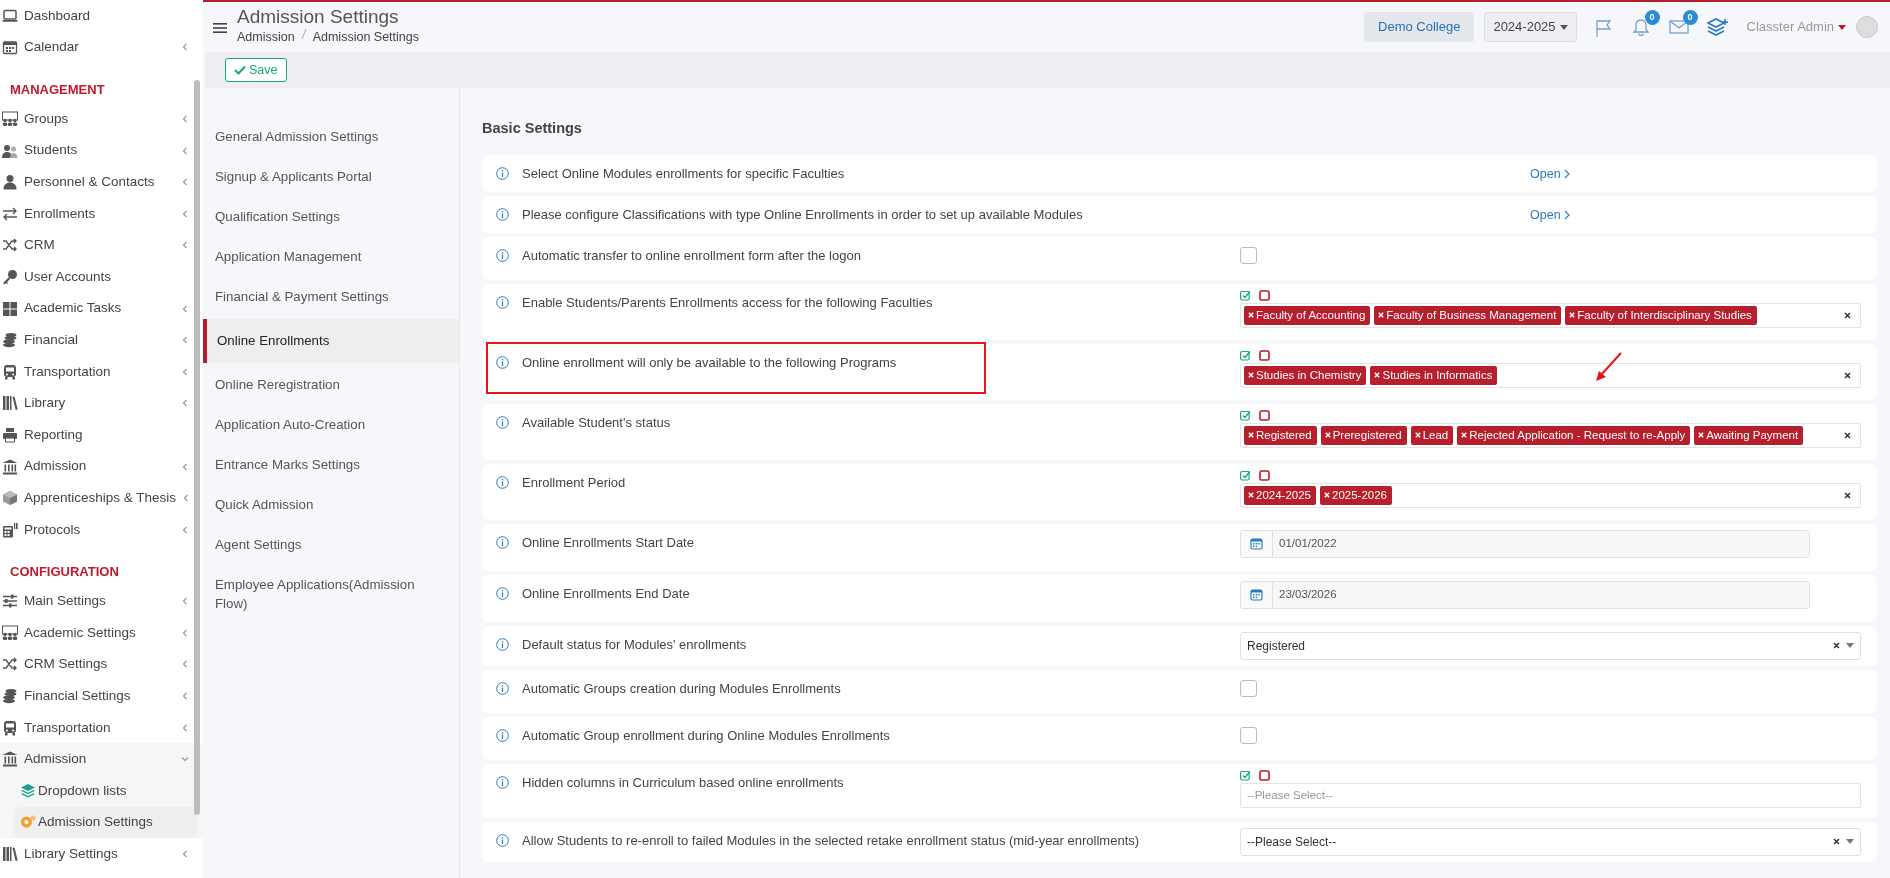 Image resolution: width=1890 pixels, height=878 pixels. I want to click on sidebar-item: Dashboard, so click(101, 16).